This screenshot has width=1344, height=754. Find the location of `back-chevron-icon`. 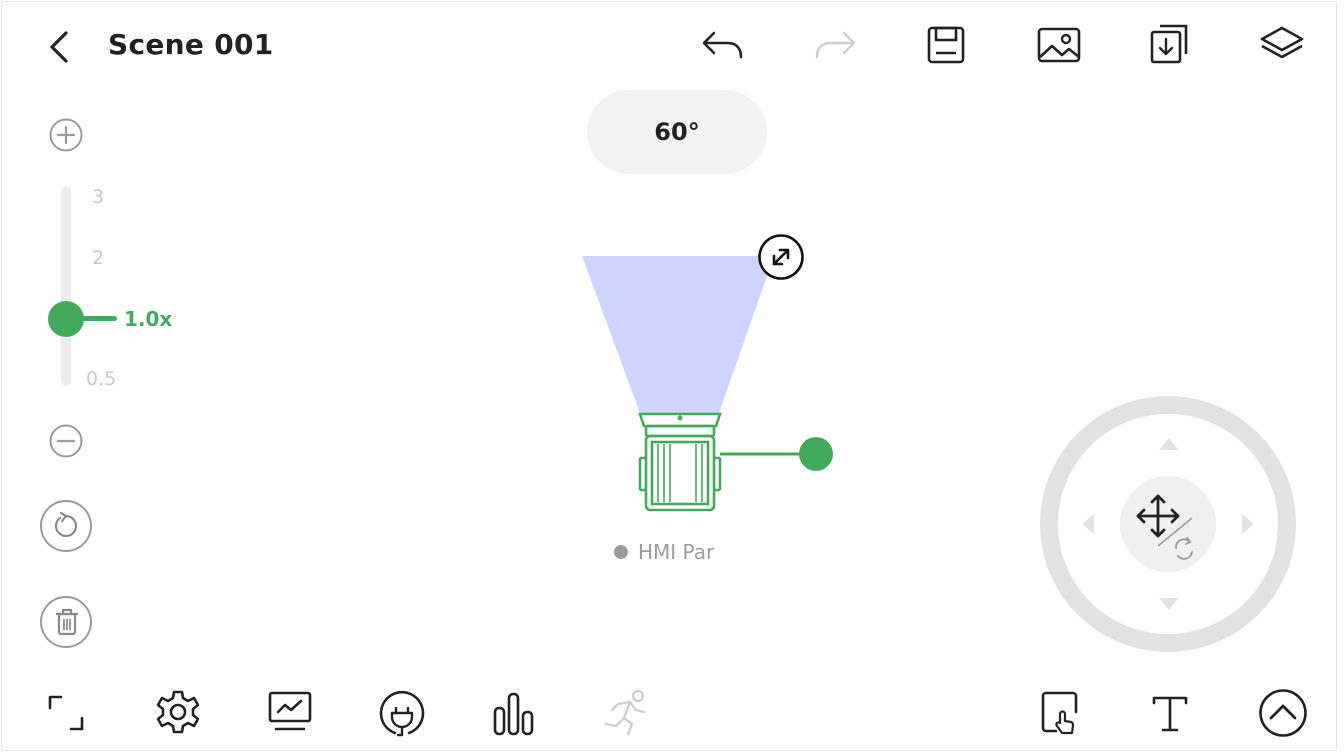

back-chevron-icon is located at coordinates (60, 47).